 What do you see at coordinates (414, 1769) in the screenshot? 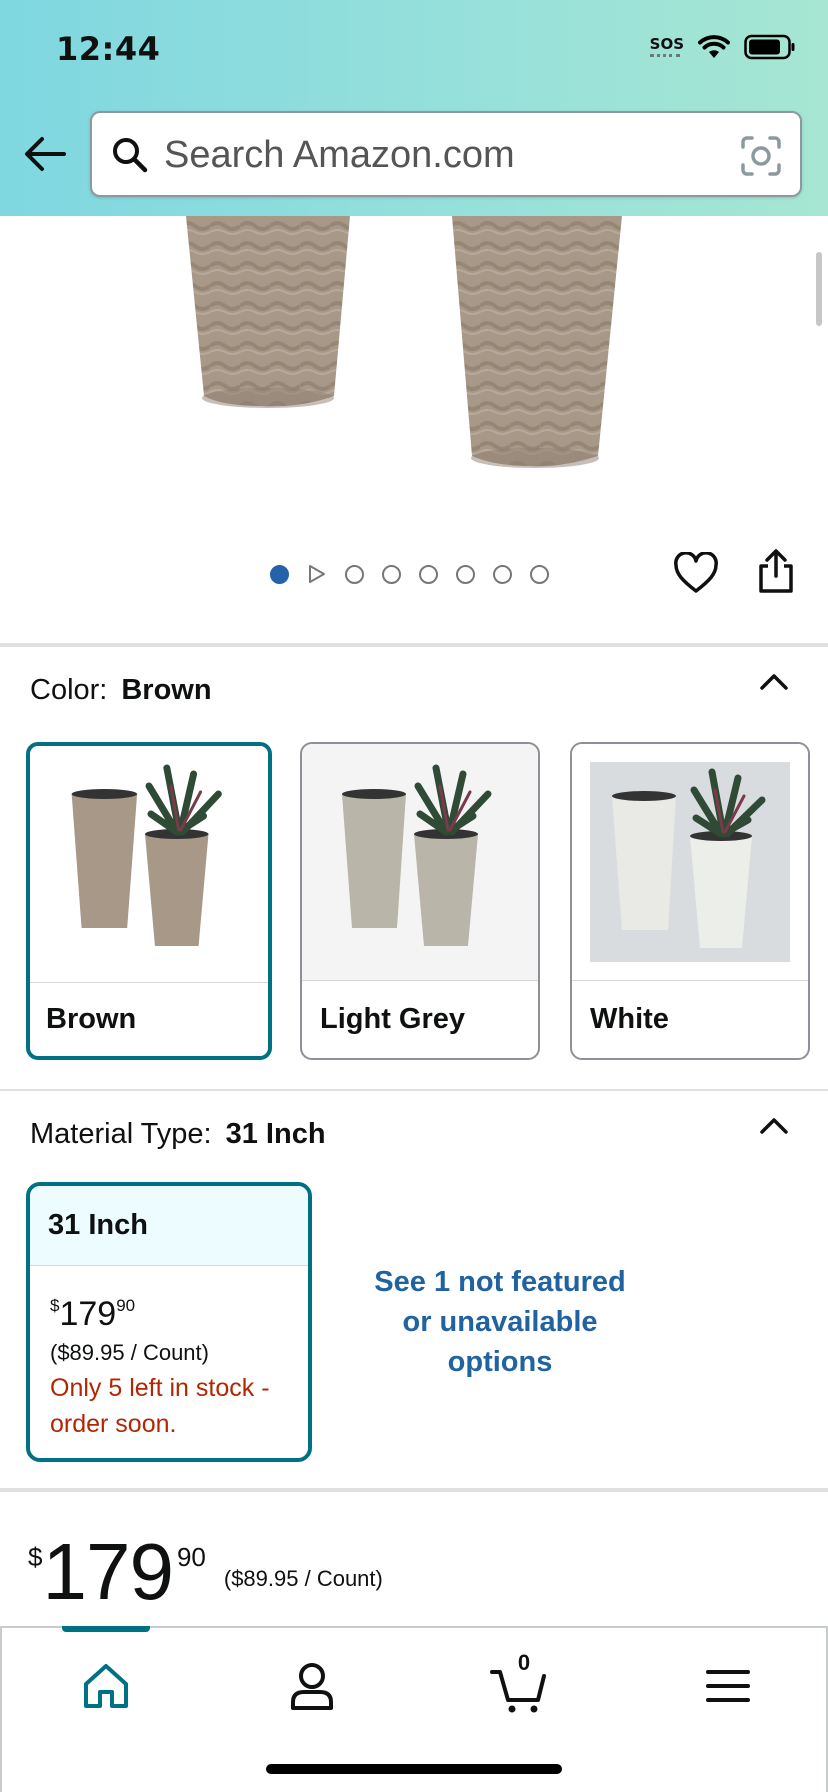
I see `home-indicator` at bounding box center [414, 1769].